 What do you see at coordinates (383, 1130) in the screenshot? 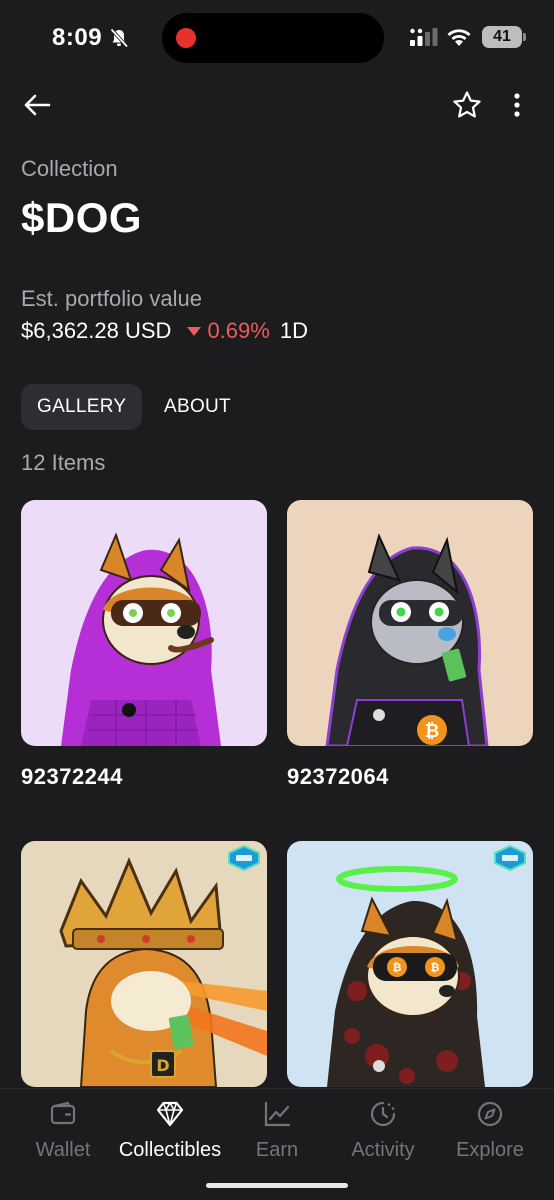
I see `tabbar-item-activity: Activity` at bounding box center [383, 1130].